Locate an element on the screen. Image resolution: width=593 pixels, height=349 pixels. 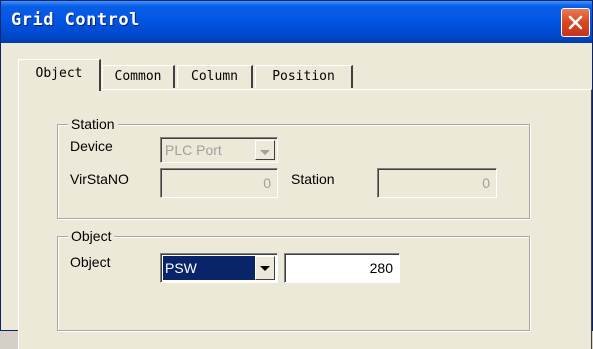
tab-common: Common is located at coordinates (138, 76).